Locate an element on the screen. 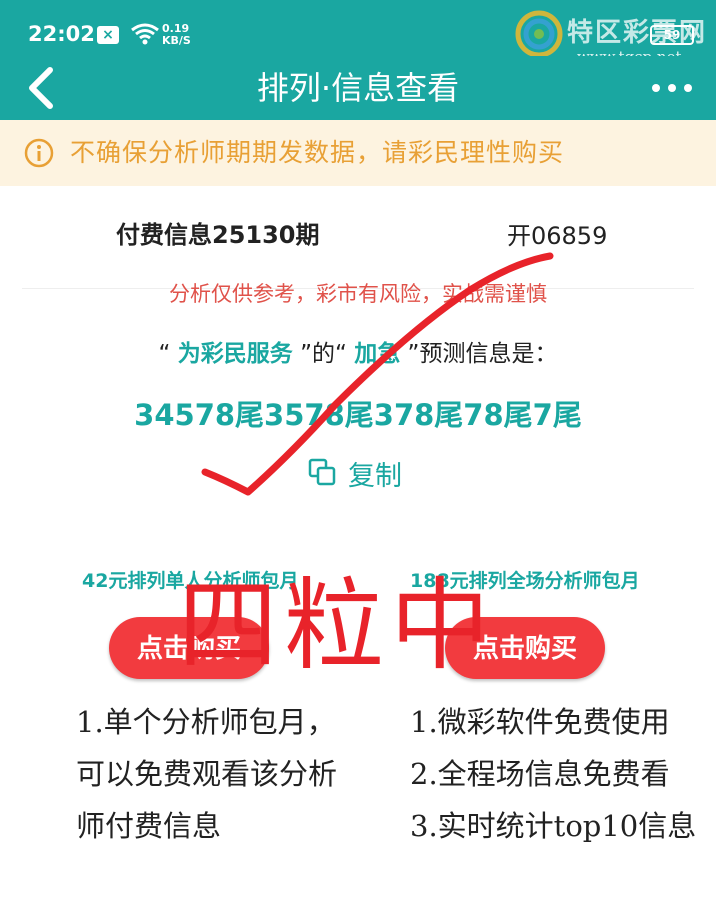 The width and height of the screenshot is (716, 897). network-speed: 0.19 KB/S is located at coordinates (176, 35).